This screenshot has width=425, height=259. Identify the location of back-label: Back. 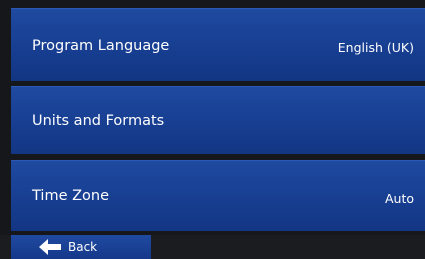
(83, 247).